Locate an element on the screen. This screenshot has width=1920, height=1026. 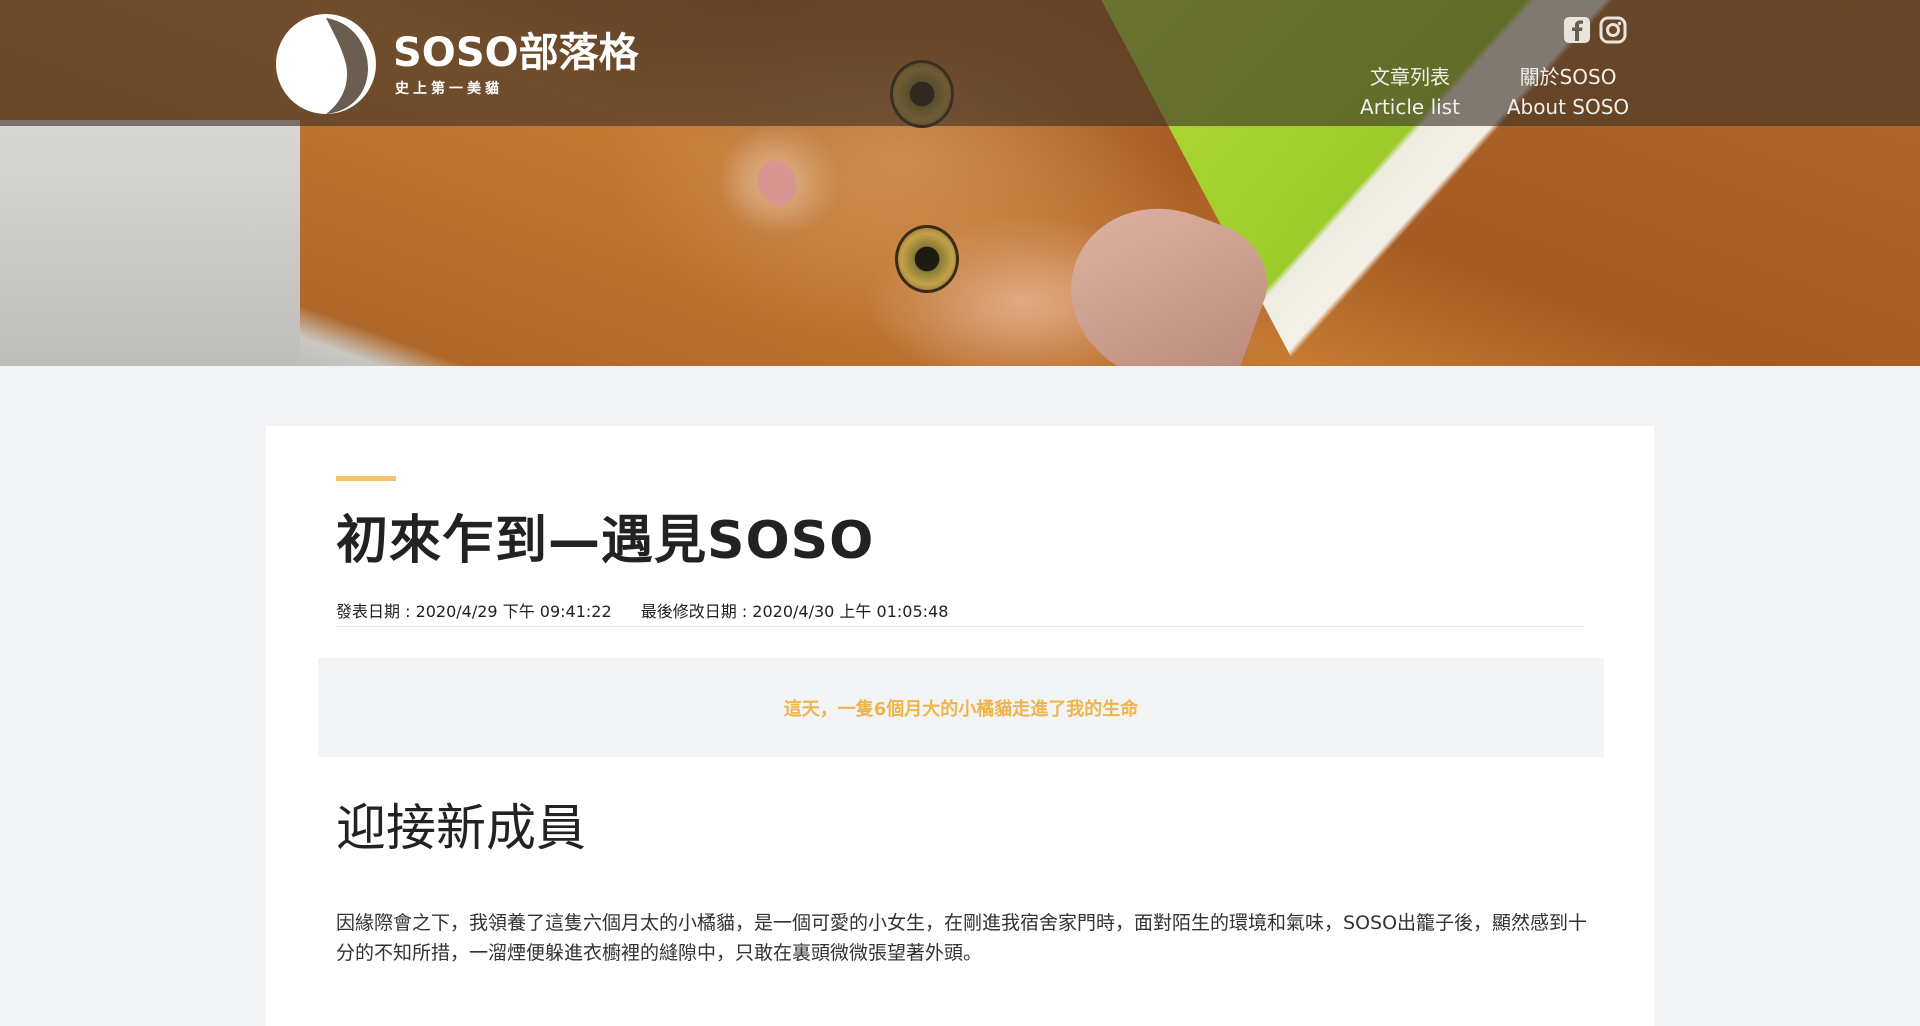
hero-photo-eye is located at coordinates (927, 259).